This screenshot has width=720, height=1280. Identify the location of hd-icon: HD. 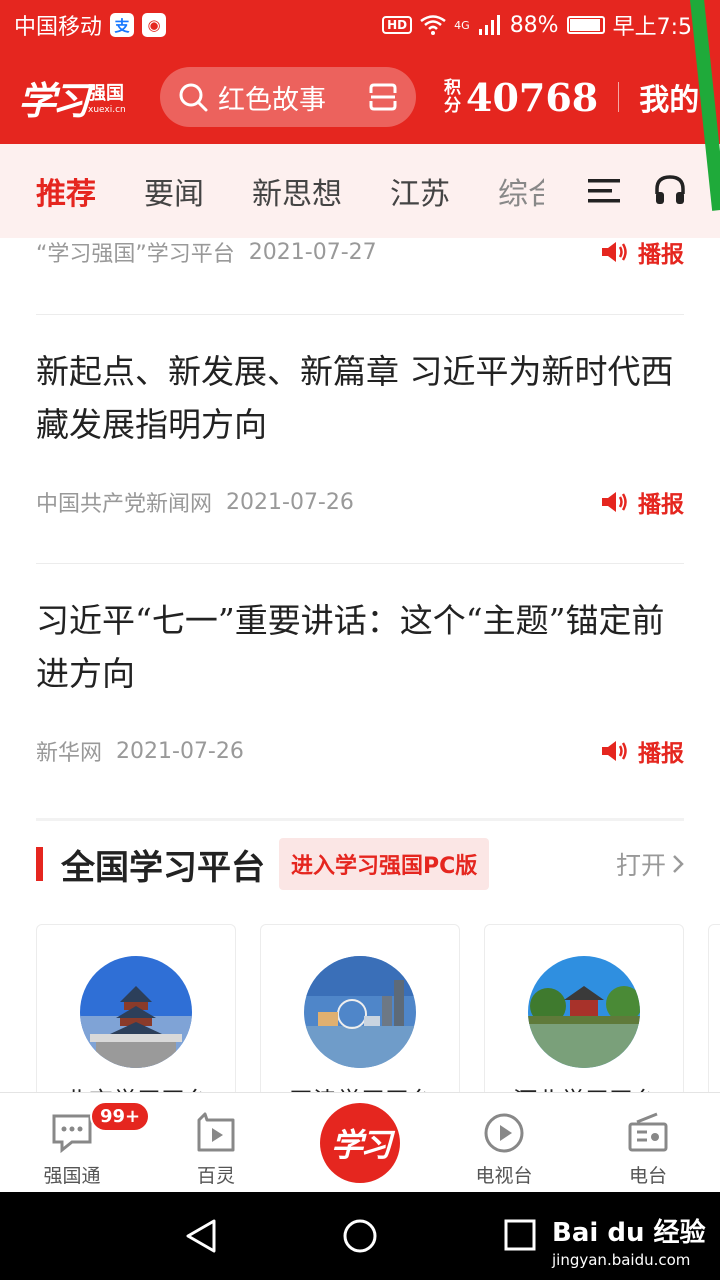
(397, 25).